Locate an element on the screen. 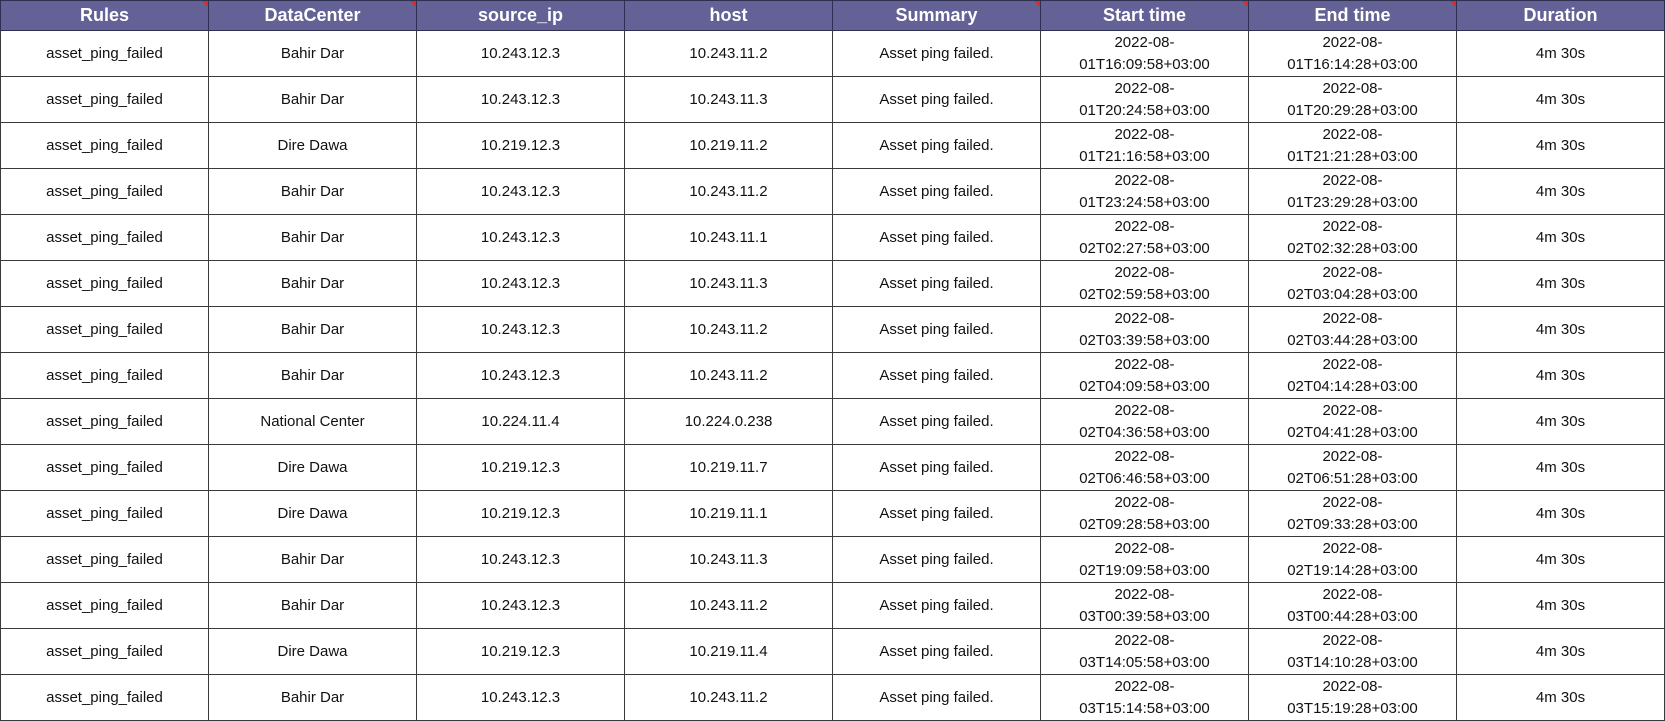  host-cell: 10.219.11.1 is located at coordinates (728, 513).